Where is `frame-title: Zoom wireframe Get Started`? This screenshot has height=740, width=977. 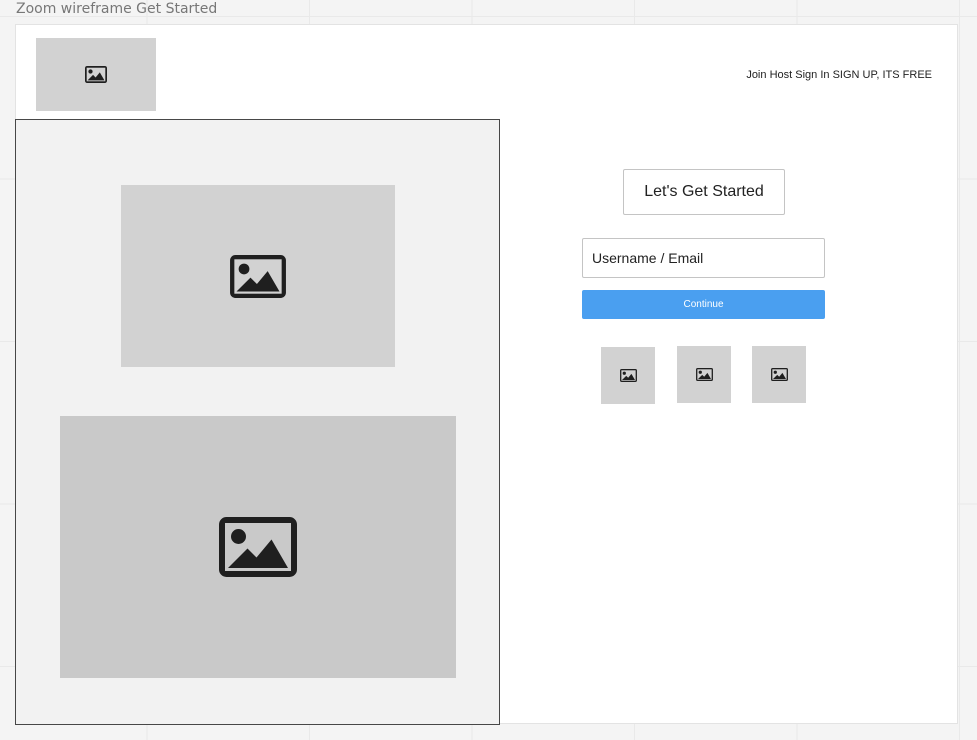 frame-title: Zoom wireframe Get Started is located at coordinates (117, 9).